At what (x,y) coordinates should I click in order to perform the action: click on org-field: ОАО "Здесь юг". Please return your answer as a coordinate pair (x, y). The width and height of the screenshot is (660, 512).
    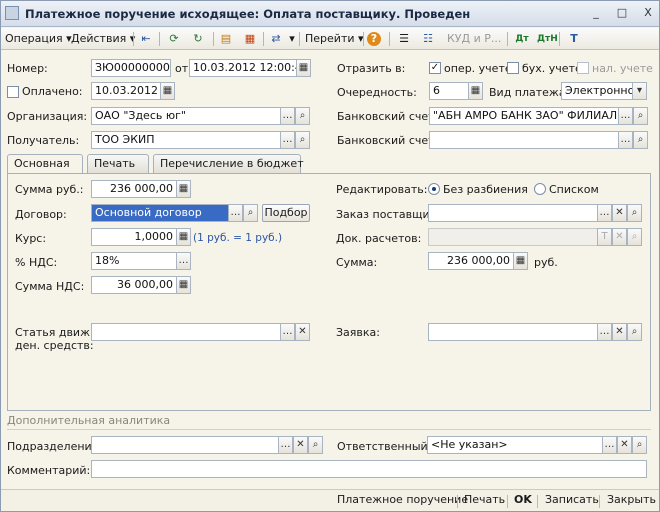
    Looking at the image, I should click on (186, 116).